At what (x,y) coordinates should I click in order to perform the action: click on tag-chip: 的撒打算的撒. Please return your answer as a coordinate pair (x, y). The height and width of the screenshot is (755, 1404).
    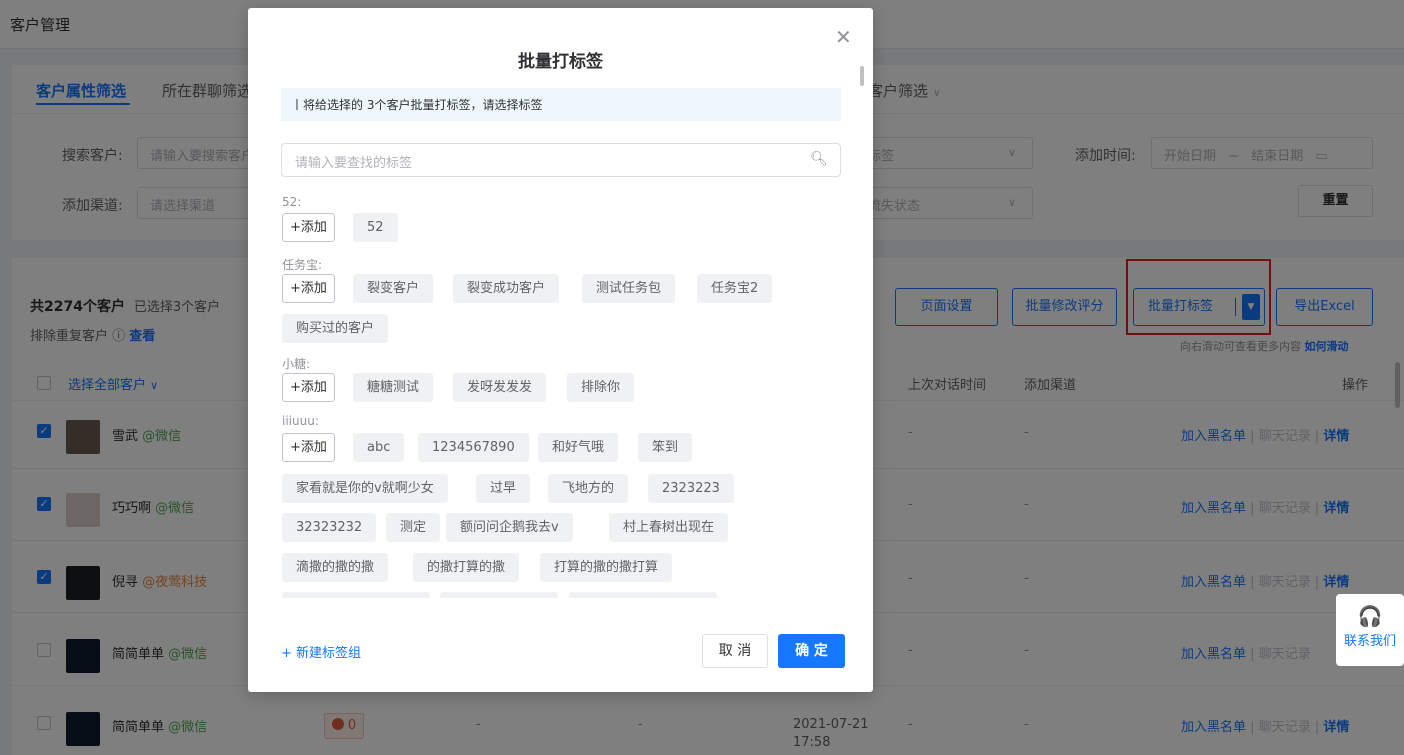
    Looking at the image, I should click on (466, 567).